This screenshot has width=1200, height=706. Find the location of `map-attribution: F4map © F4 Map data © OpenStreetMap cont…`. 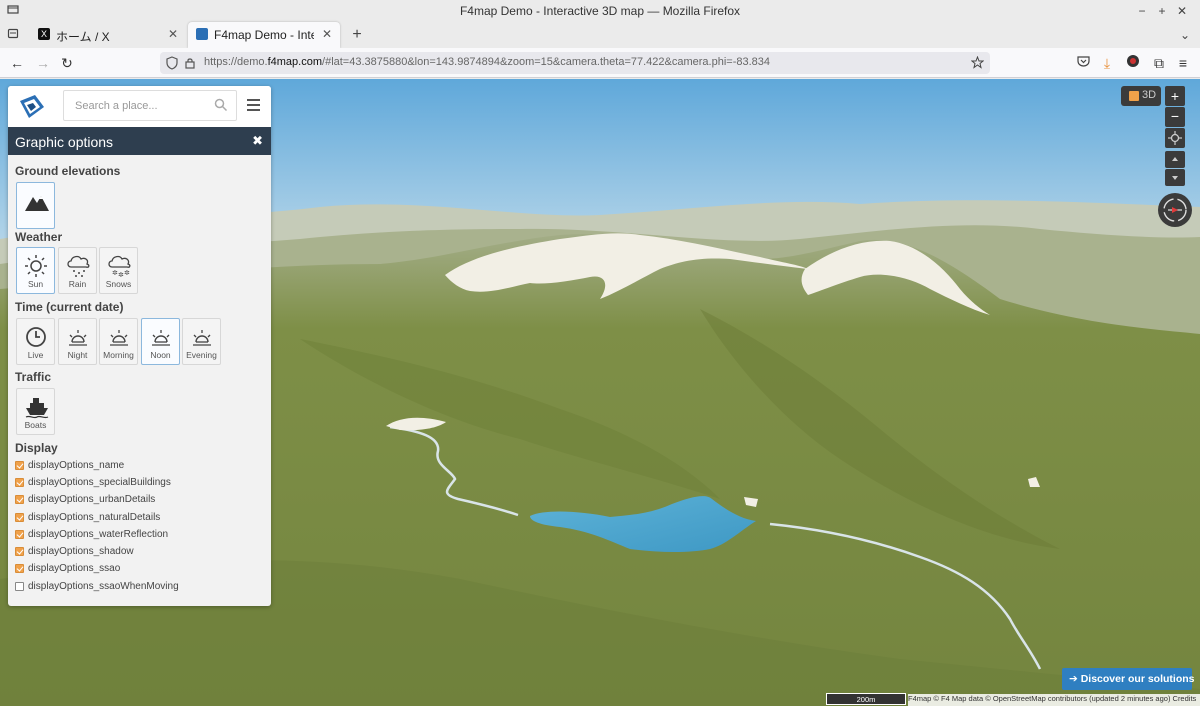

map-attribution: F4map © F4 Map data © OpenStreetMap cont… is located at coordinates (1054, 700).